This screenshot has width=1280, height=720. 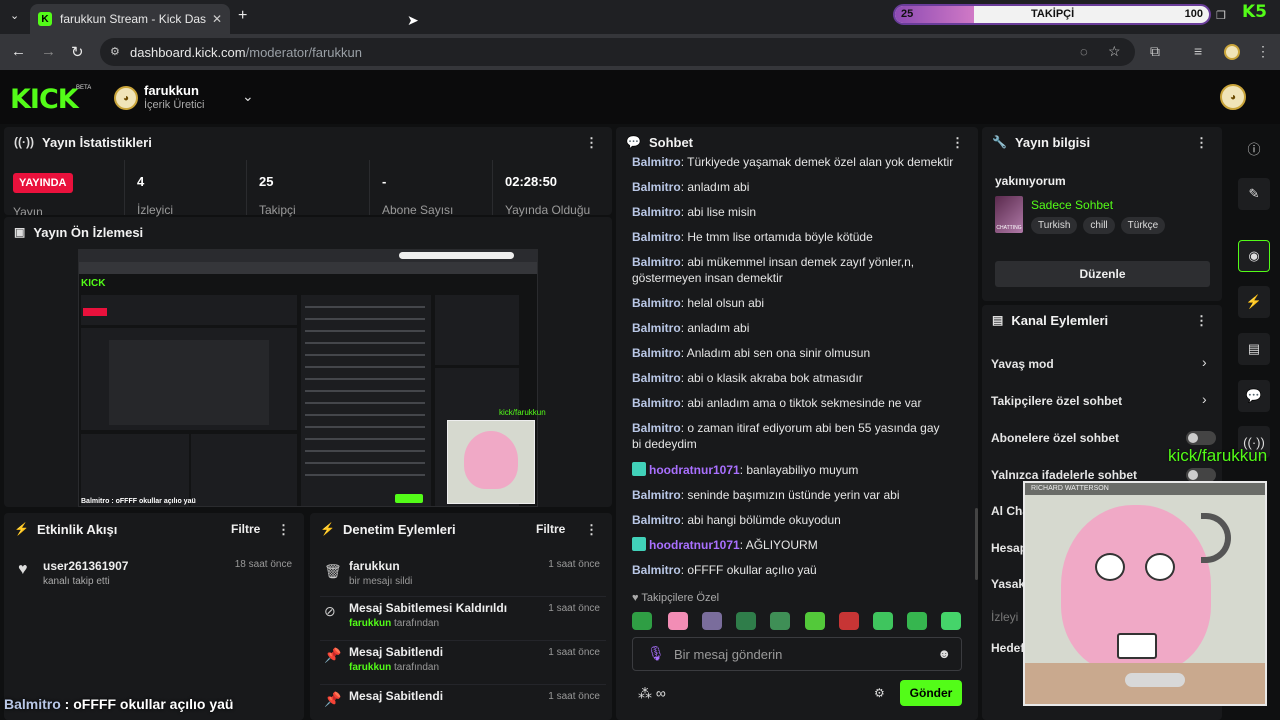 What do you see at coordinates (976, 544) in the screenshot?
I see `chat-scrollbar` at bounding box center [976, 544].